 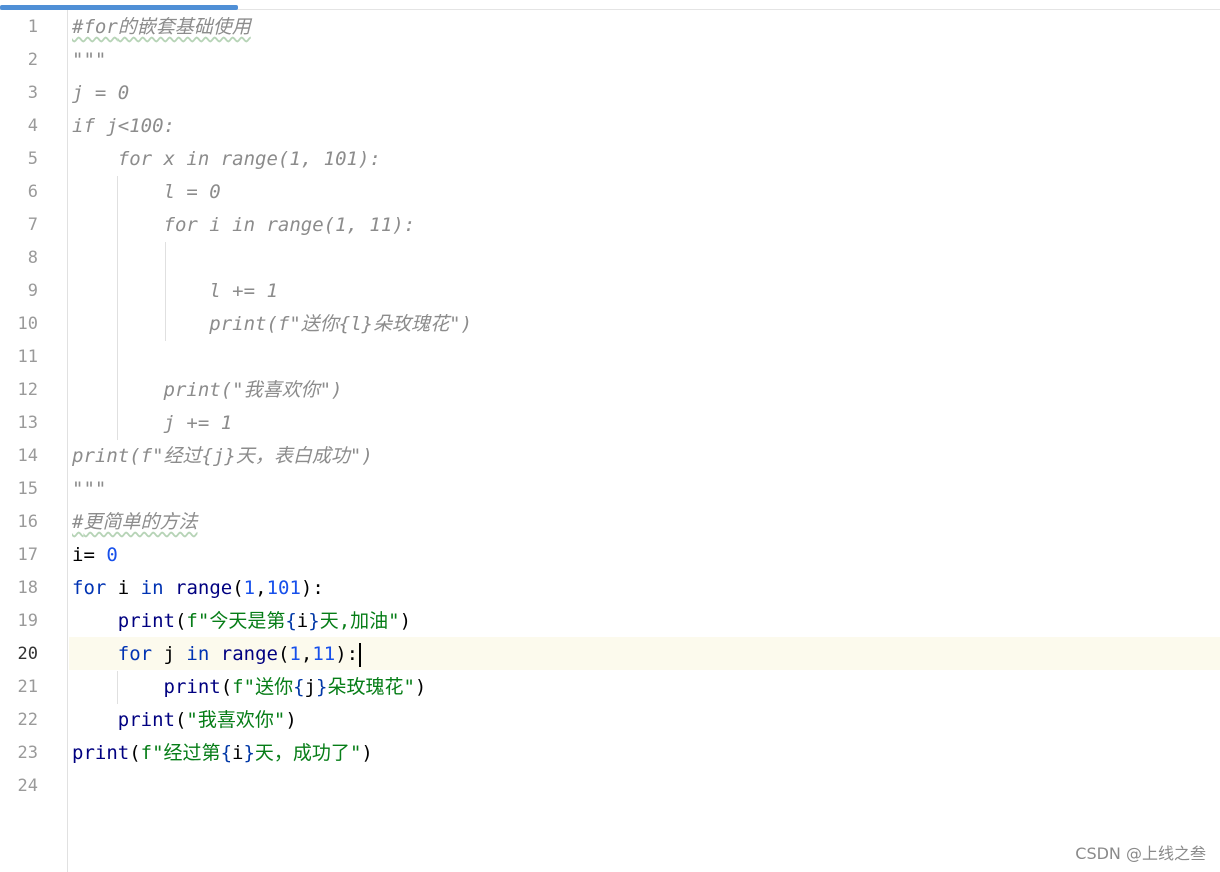 What do you see at coordinates (27, 687) in the screenshot?
I see `line-number: 21` at bounding box center [27, 687].